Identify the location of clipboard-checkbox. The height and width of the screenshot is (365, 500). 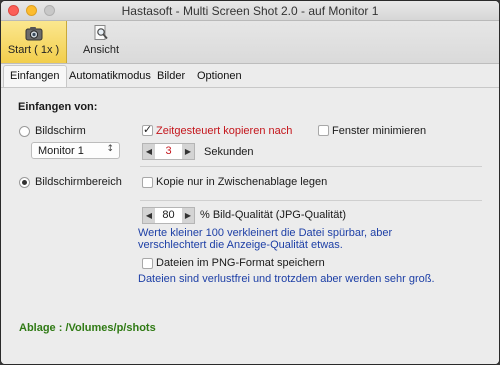
(147, 182).